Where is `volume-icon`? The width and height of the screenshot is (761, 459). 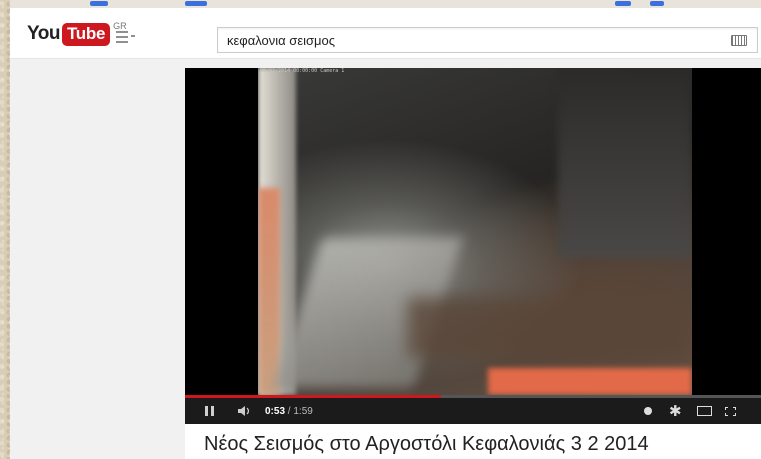
volume-icon is located at coordinates (245, 411).